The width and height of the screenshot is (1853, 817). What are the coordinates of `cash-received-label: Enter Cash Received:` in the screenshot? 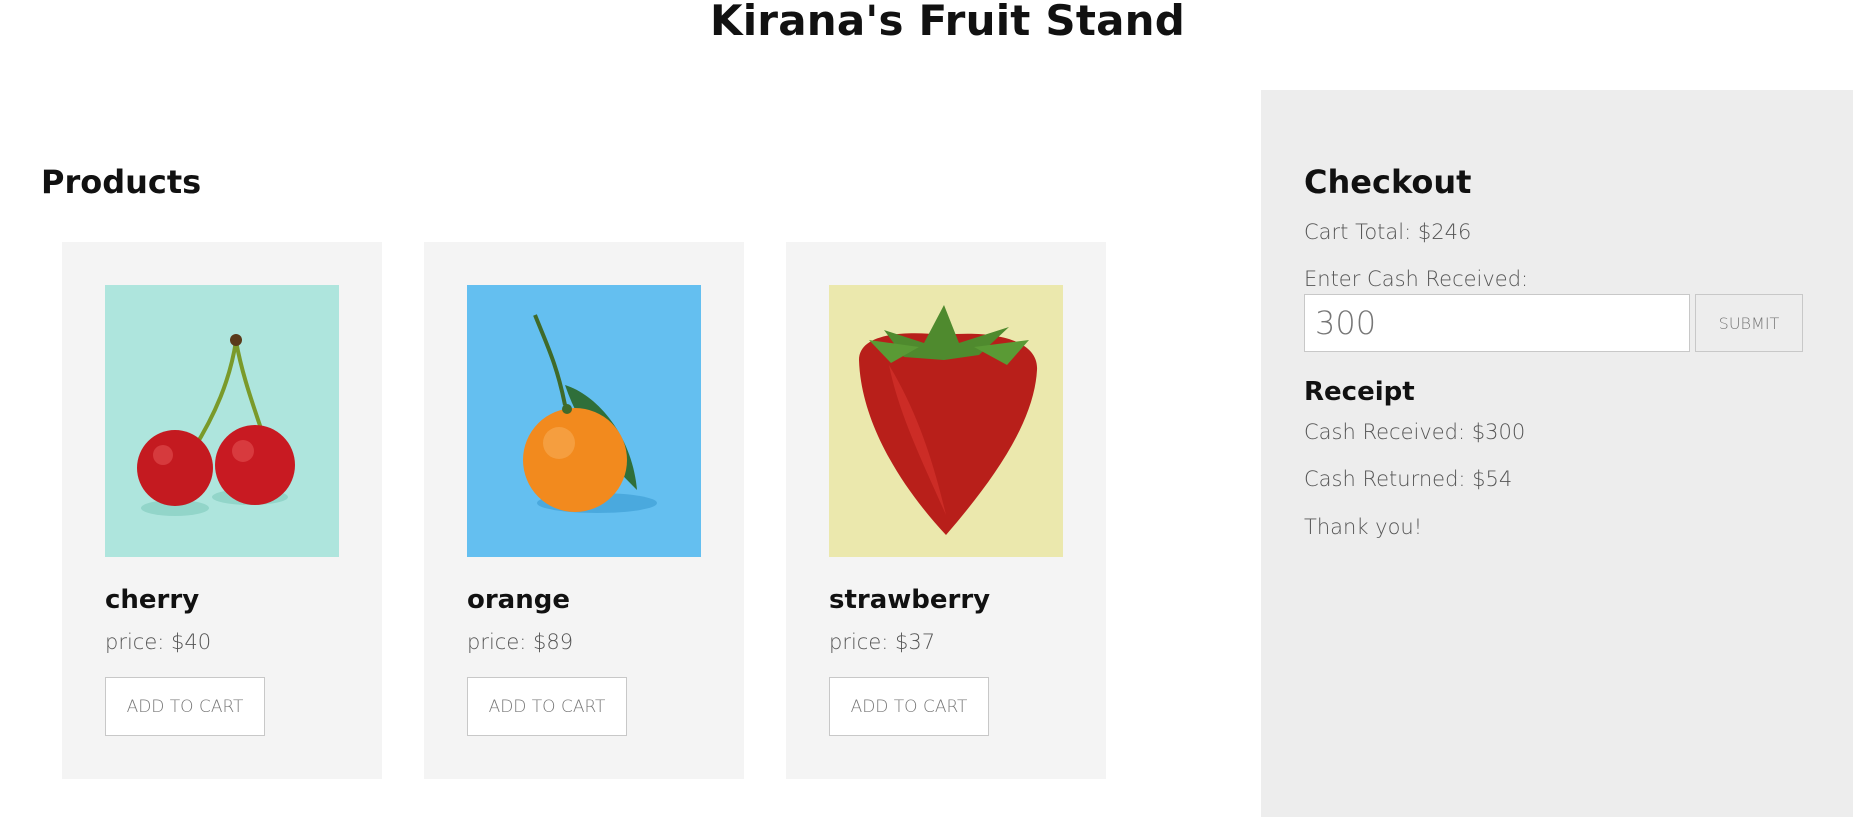 It's located at (1416, 279).